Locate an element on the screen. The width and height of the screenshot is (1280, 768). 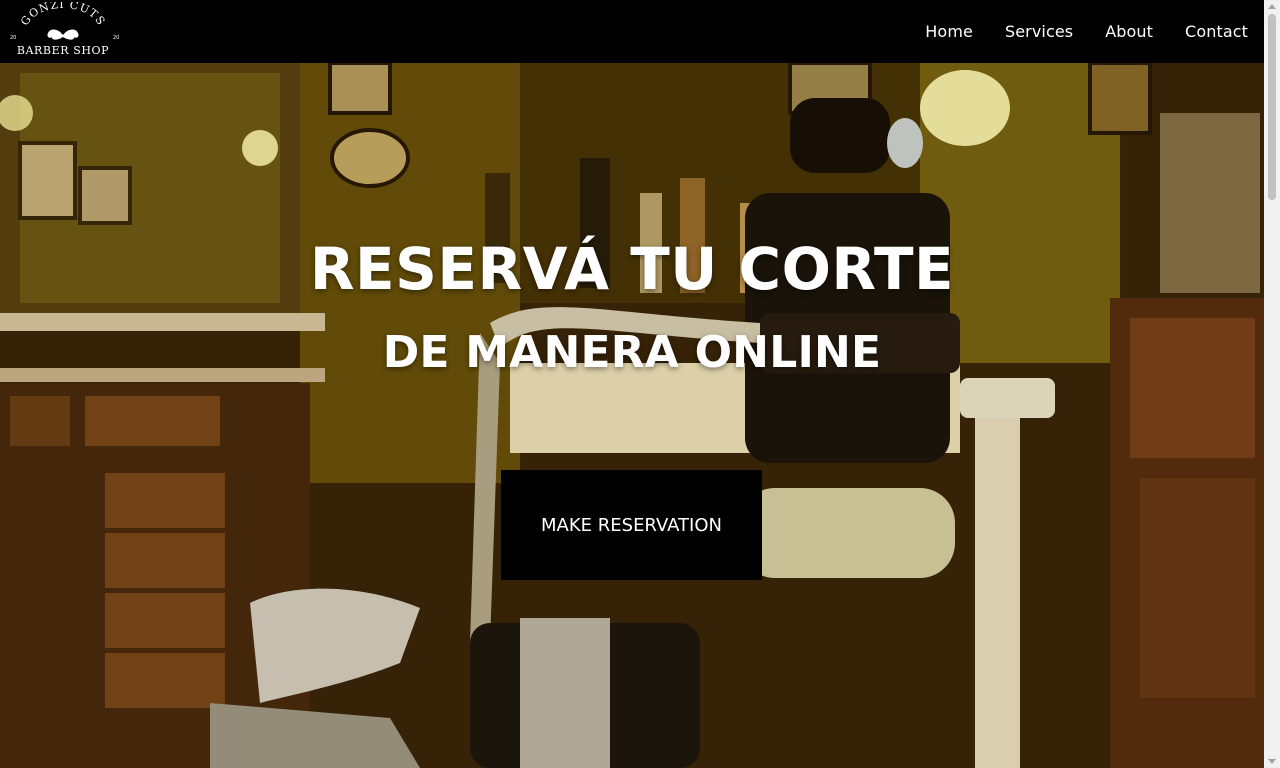
brand-year-left: 20 is located at coordinates (13, 38).